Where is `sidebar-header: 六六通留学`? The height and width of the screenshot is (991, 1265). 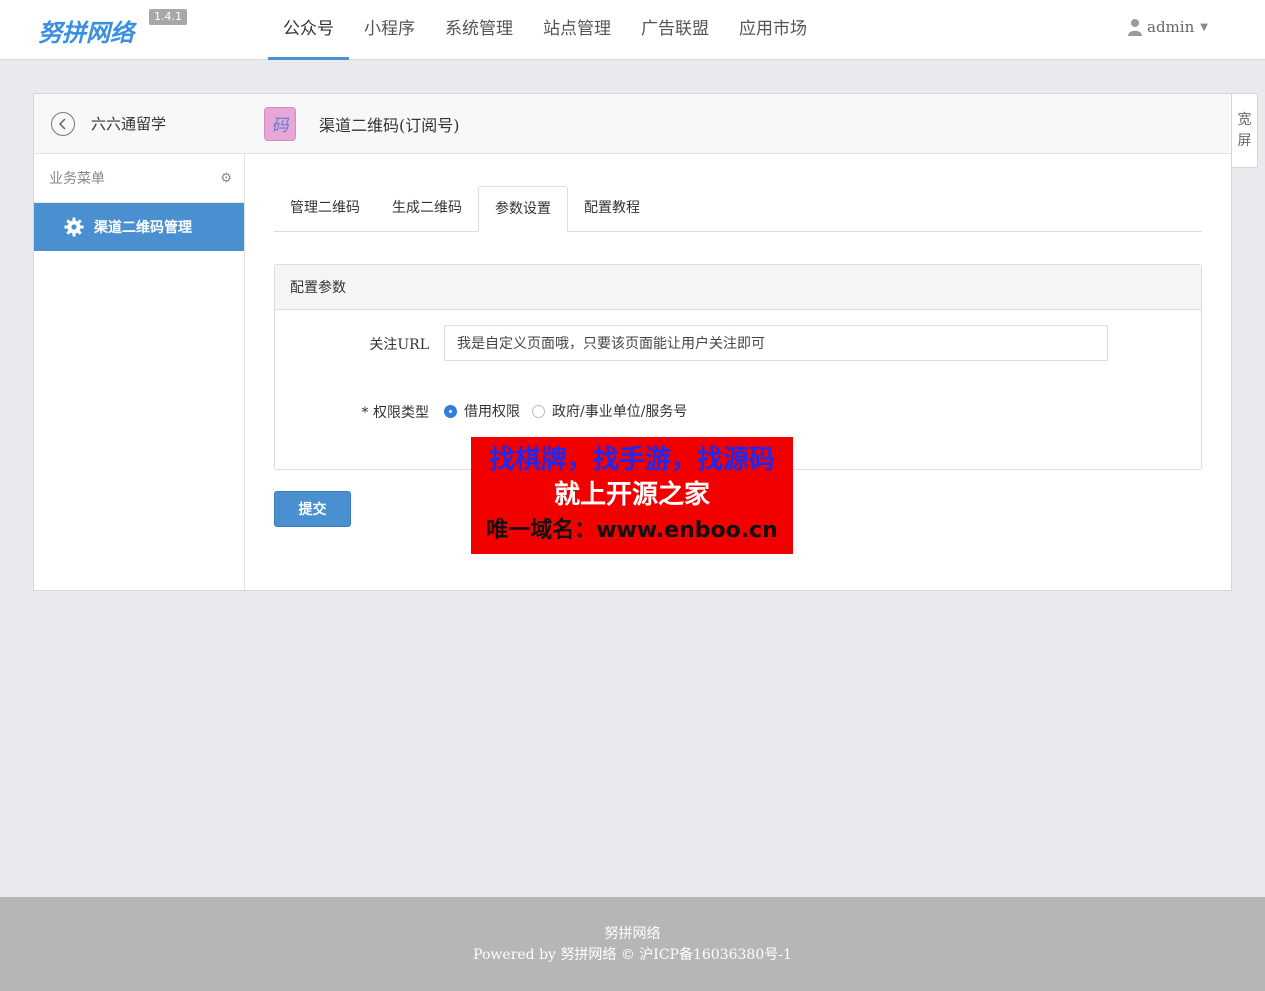 sidebar-header: 六六通留学 is located at coordinates (139, 124).